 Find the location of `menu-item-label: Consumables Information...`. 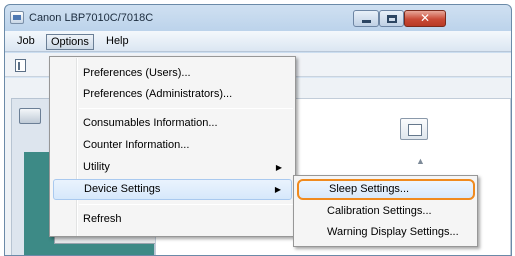

menu-item-label: Consumables Information... is located at coordinates (150, 123).